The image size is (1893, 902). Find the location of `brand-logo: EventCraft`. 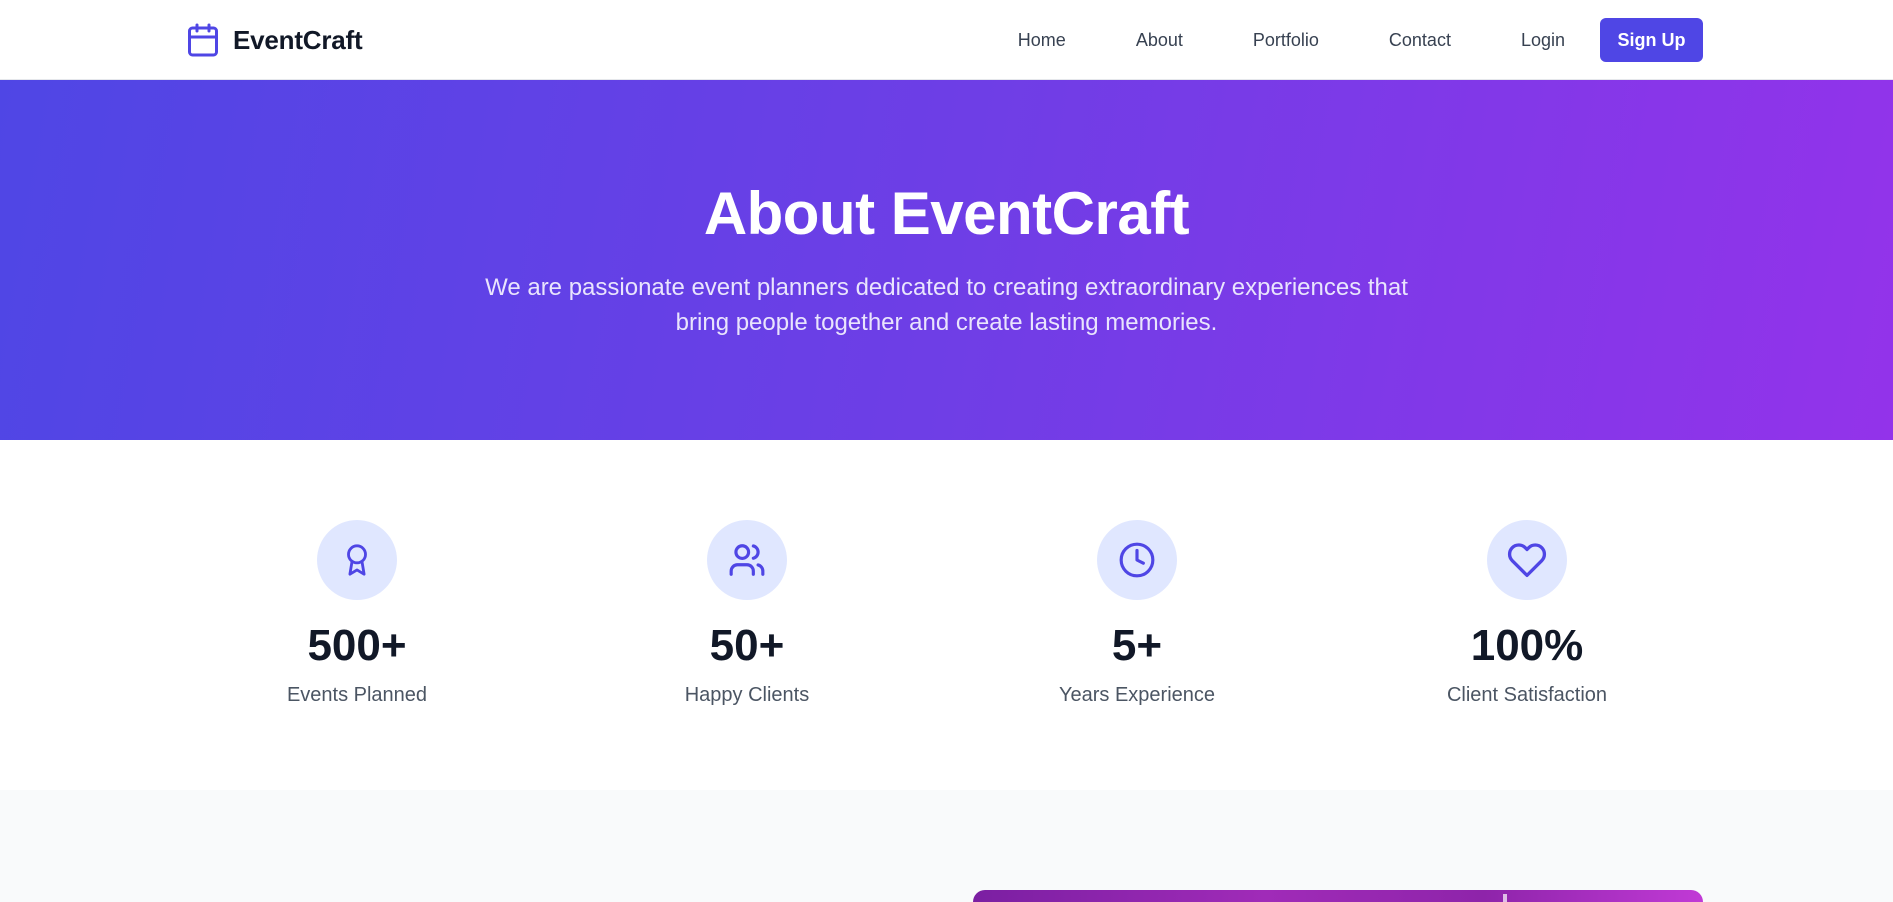

brand-logo: EventCraft is located at coordinates (274, 40).